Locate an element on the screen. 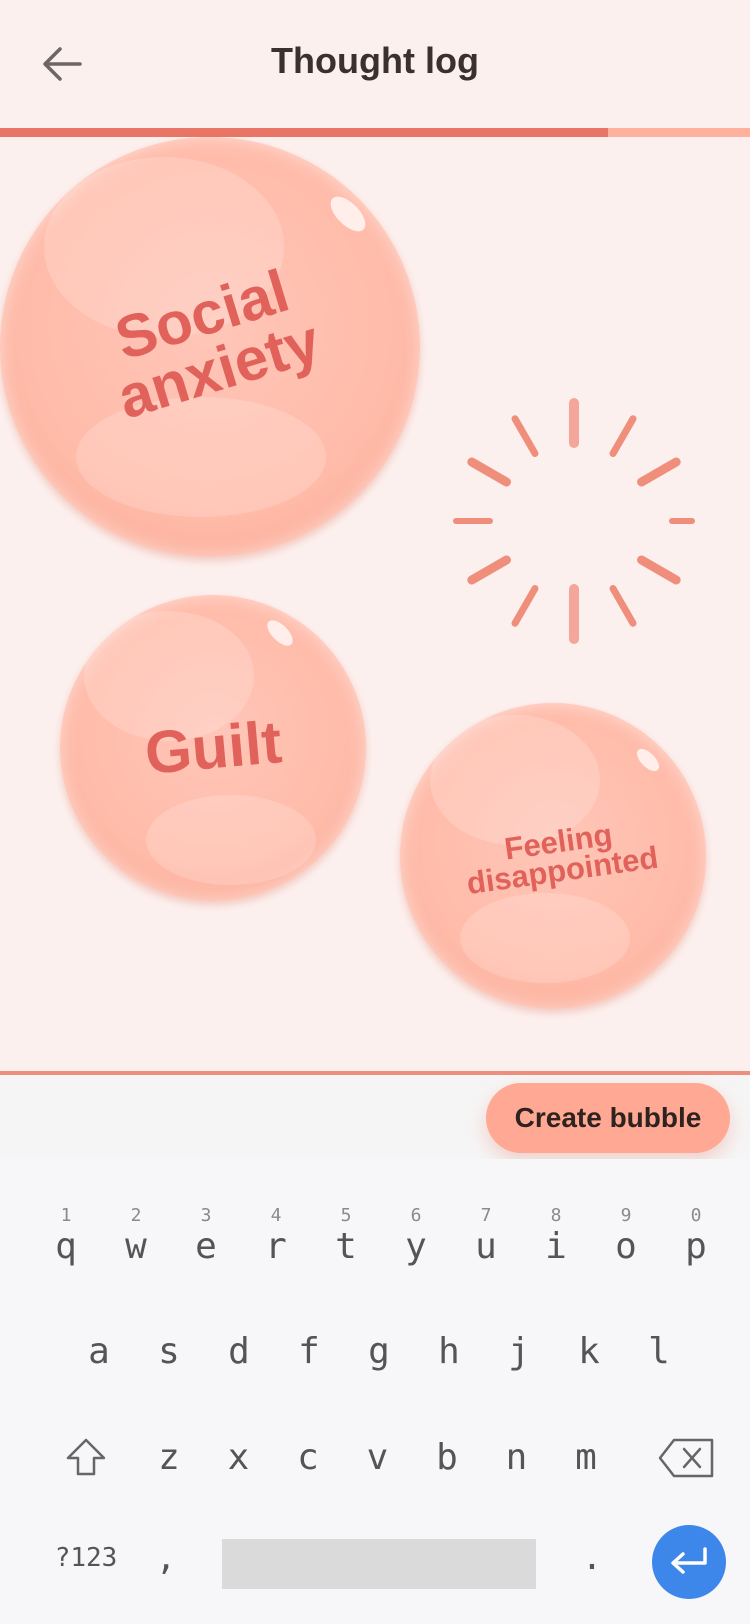  comma-key: , is located at coordinates (166, 1558).